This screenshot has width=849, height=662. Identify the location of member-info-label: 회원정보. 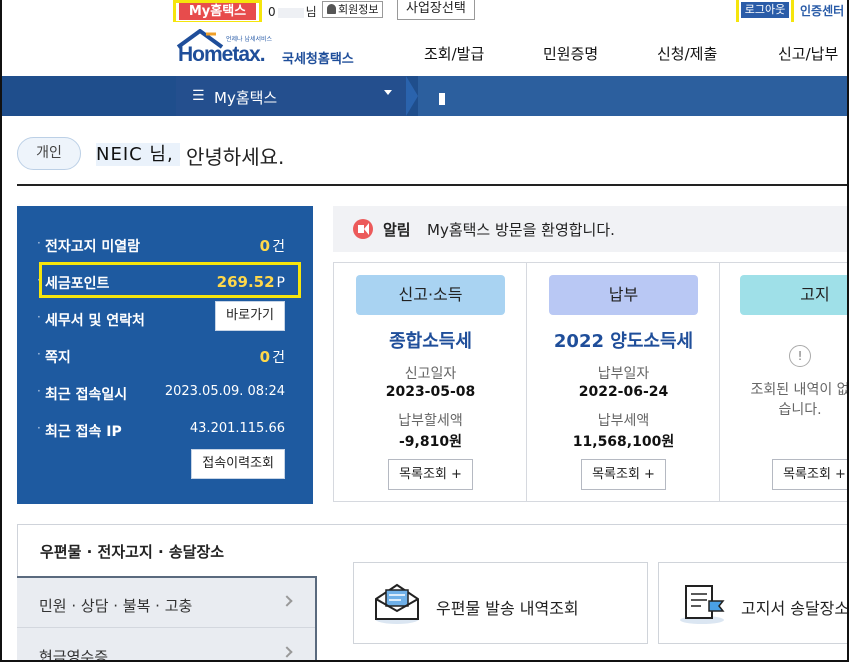
(358, 9).